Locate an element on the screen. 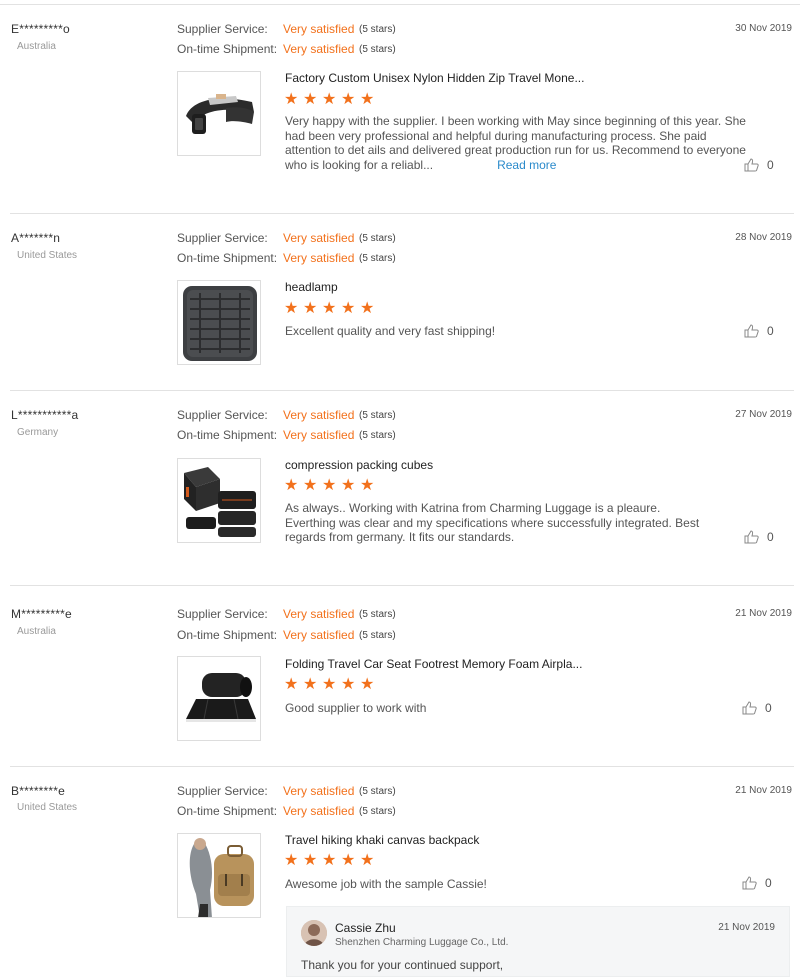 The height and width of the screenshot is (977, 800). buyer-name: E*********o is located at coordinates (40, 29).